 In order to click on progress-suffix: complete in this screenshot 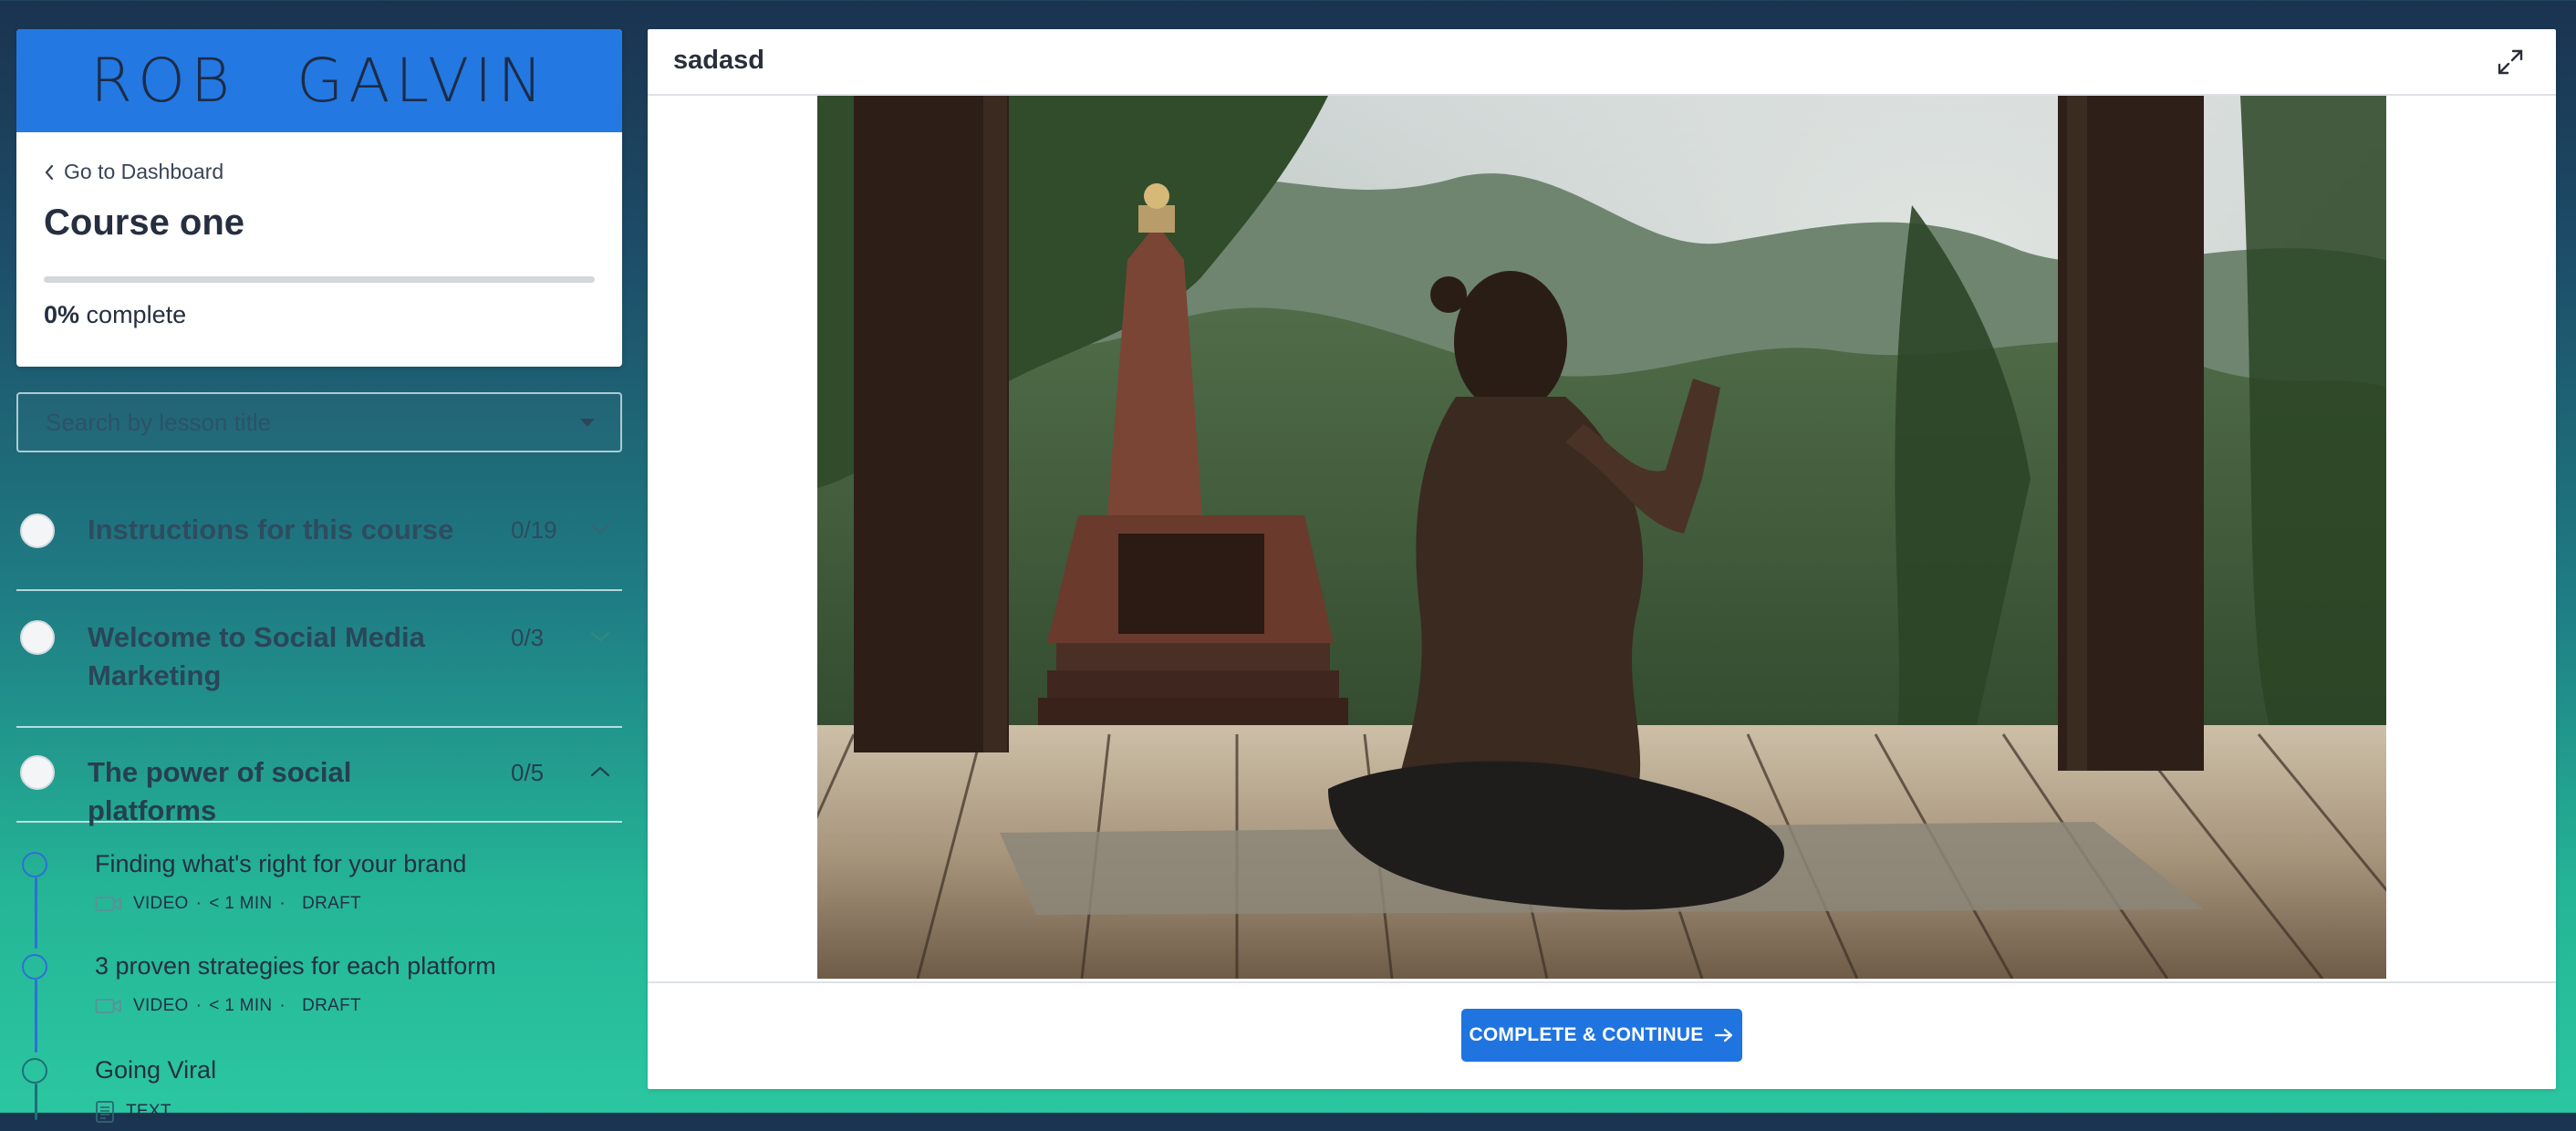, I will do `click(136, 315)`.